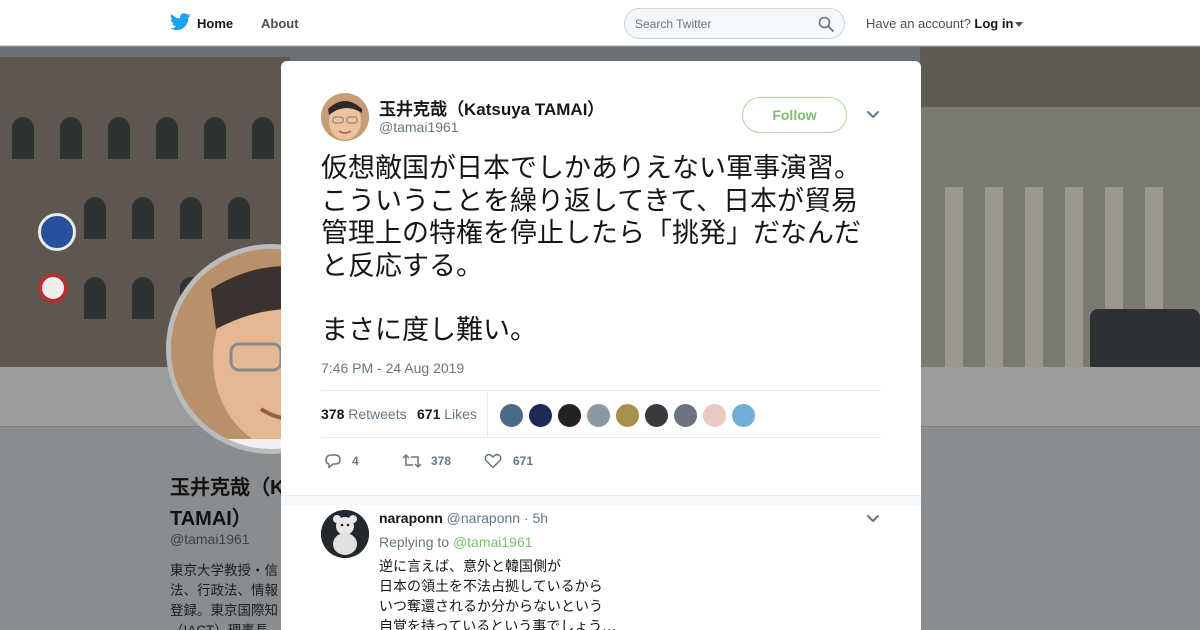 Image resolution: width=1200 pixels, height=630 pixels. Describe the element at coordinates (493, 542) in the screenshot. I see `replying-to-handle: @tamai1961` at that location.